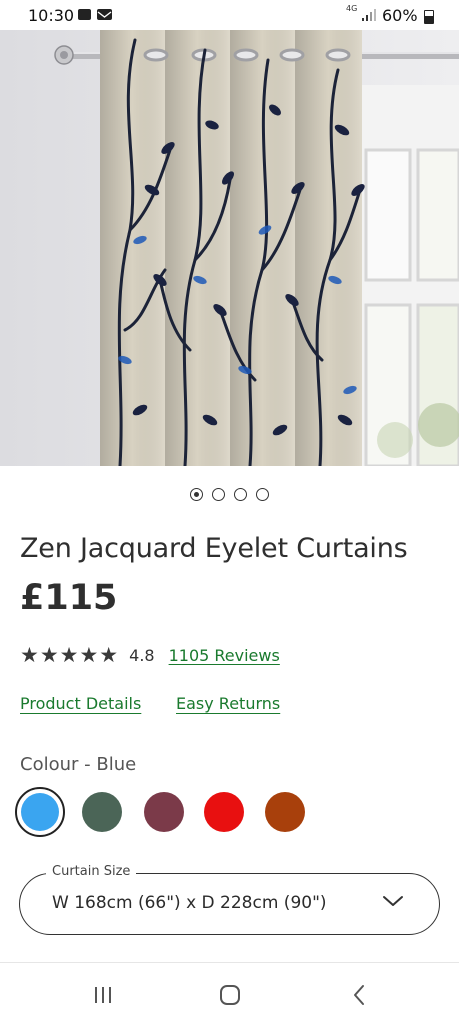 This screenshot has height=1025, width=459. What do you see at coordinates (369, 15) in the screenshot?
I see `signal-icon` at bounding box center [369, 15].